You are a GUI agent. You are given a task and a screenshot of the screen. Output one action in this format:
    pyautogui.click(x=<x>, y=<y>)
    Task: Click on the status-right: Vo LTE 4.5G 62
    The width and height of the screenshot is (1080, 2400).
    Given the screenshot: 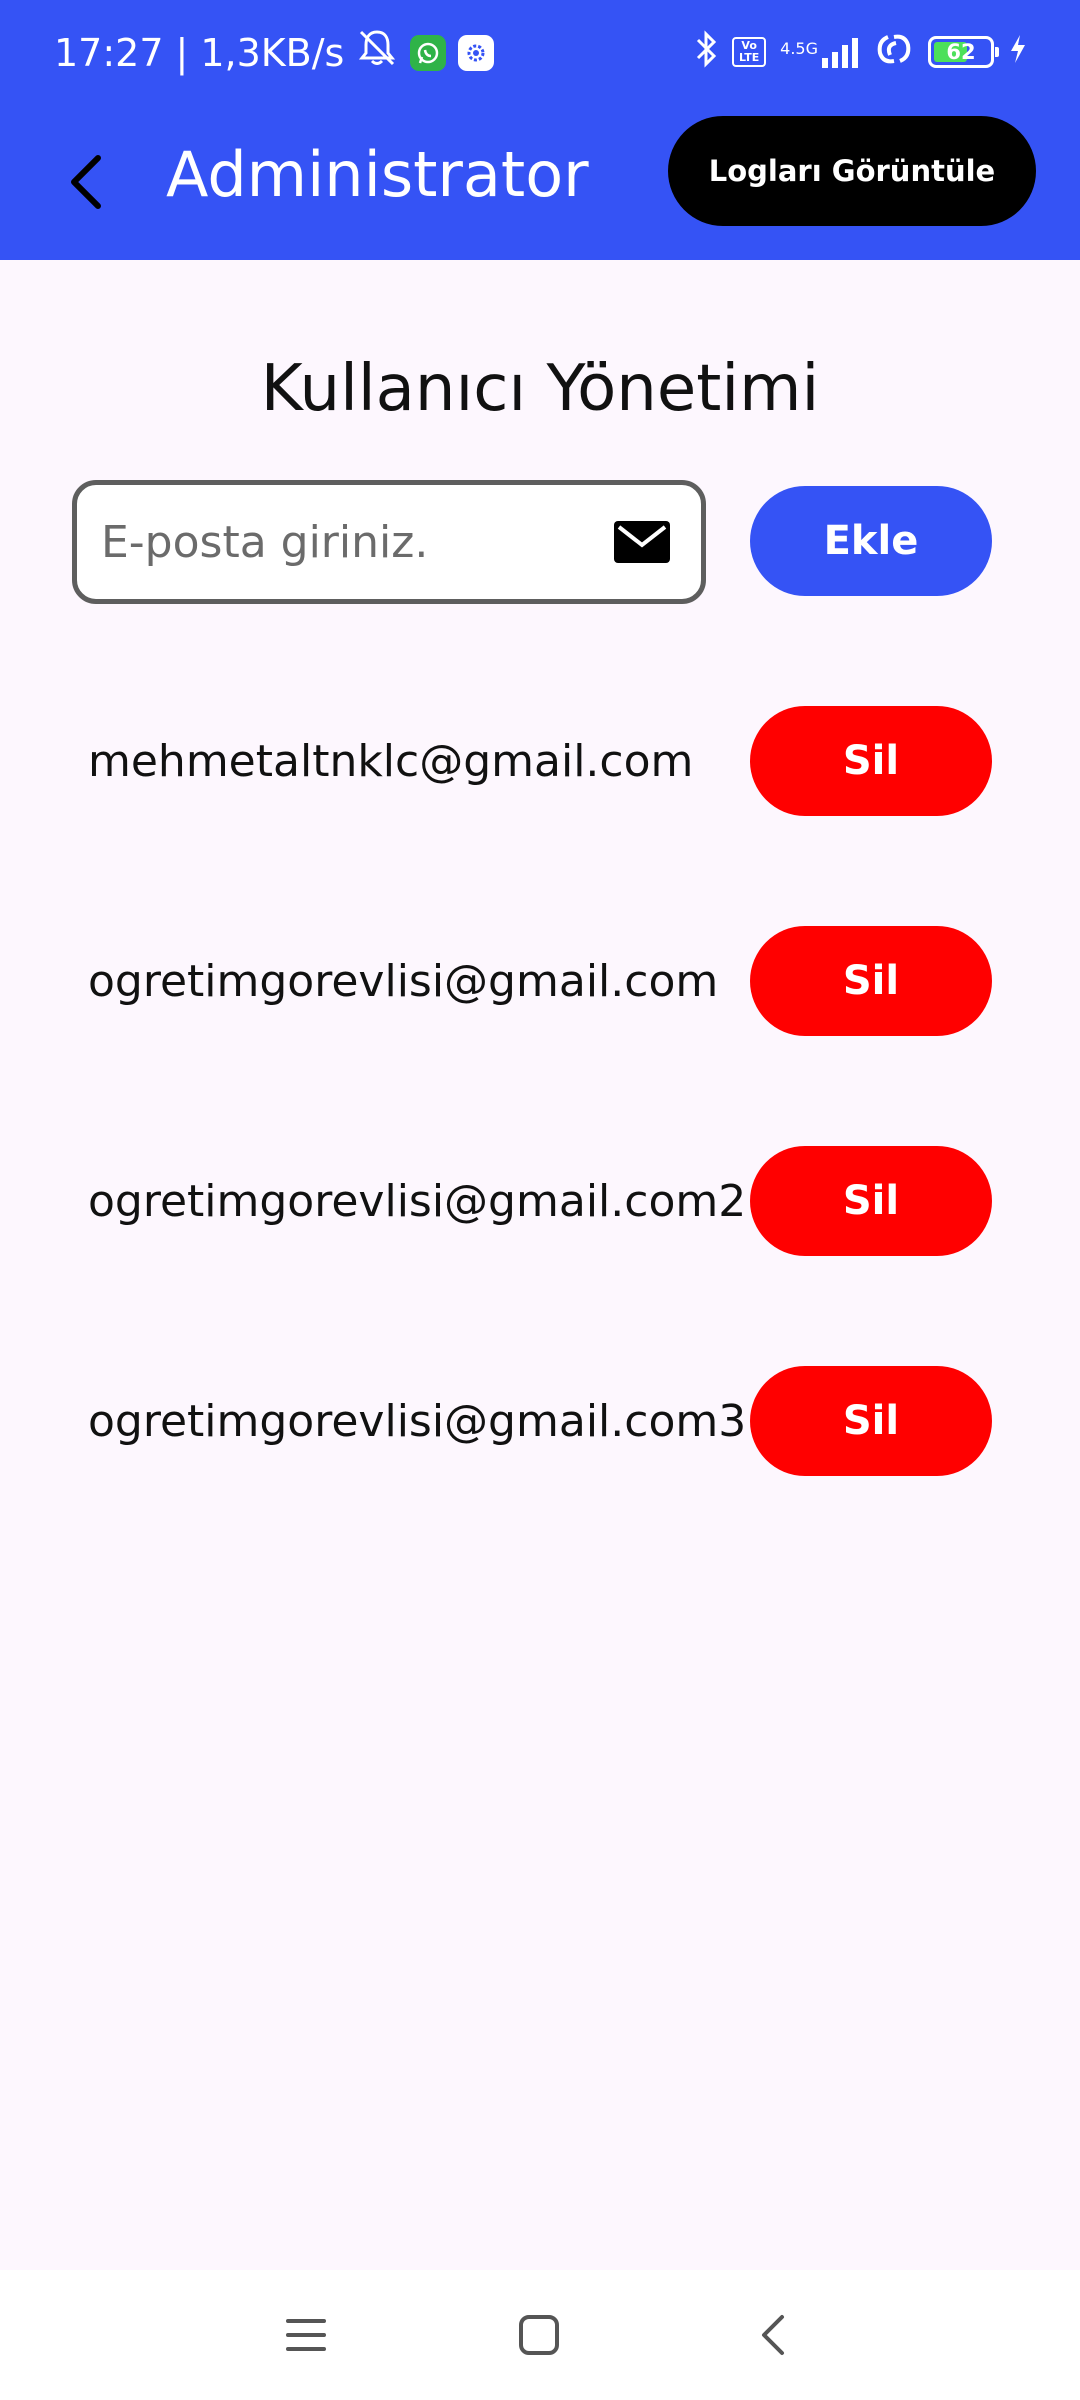 What is the action you would take?
    pyautogui.click(x=861, y=51)
    